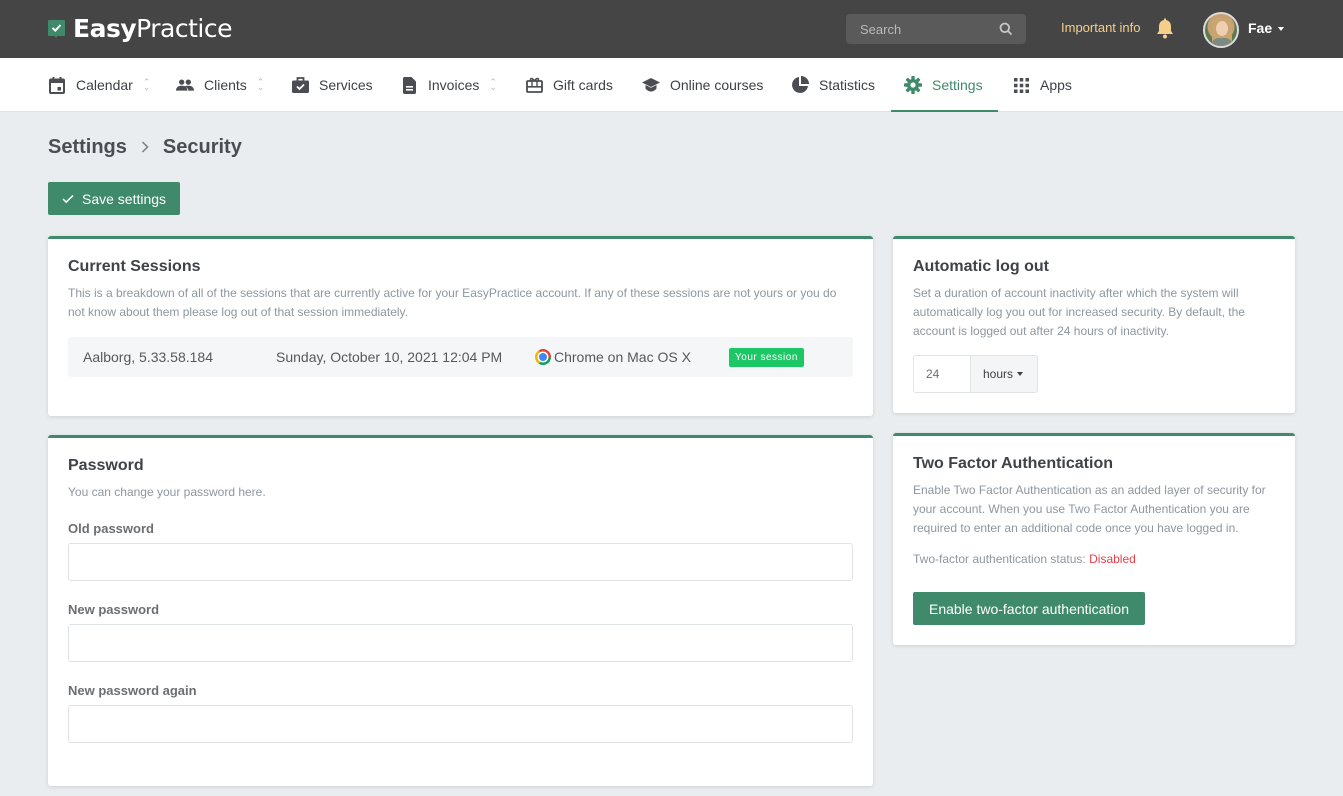 The height and width of the screenshot is (796, 1343). I want to click on gear-icon, so click(913, 85).